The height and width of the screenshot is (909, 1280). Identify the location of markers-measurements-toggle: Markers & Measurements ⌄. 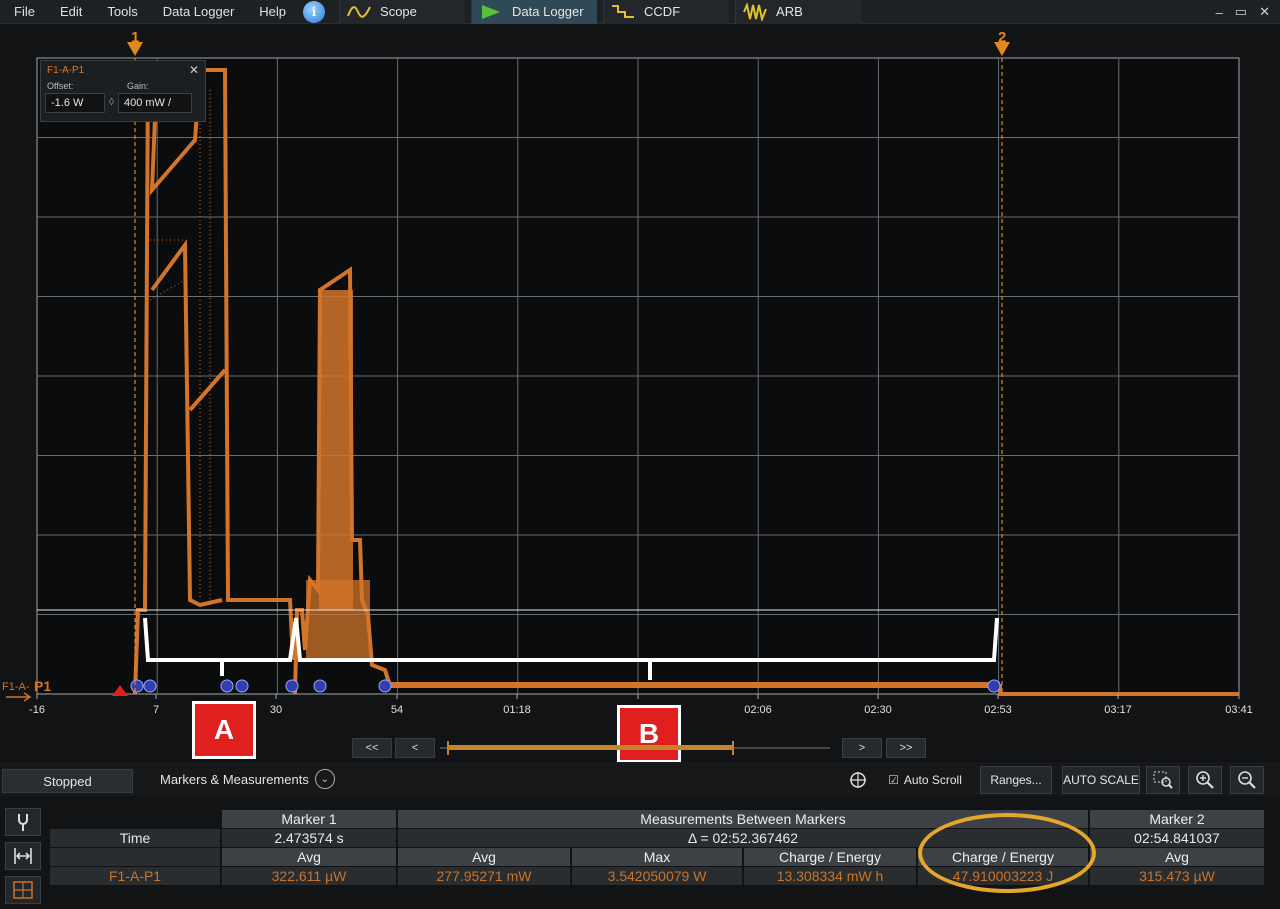
(247, 779).